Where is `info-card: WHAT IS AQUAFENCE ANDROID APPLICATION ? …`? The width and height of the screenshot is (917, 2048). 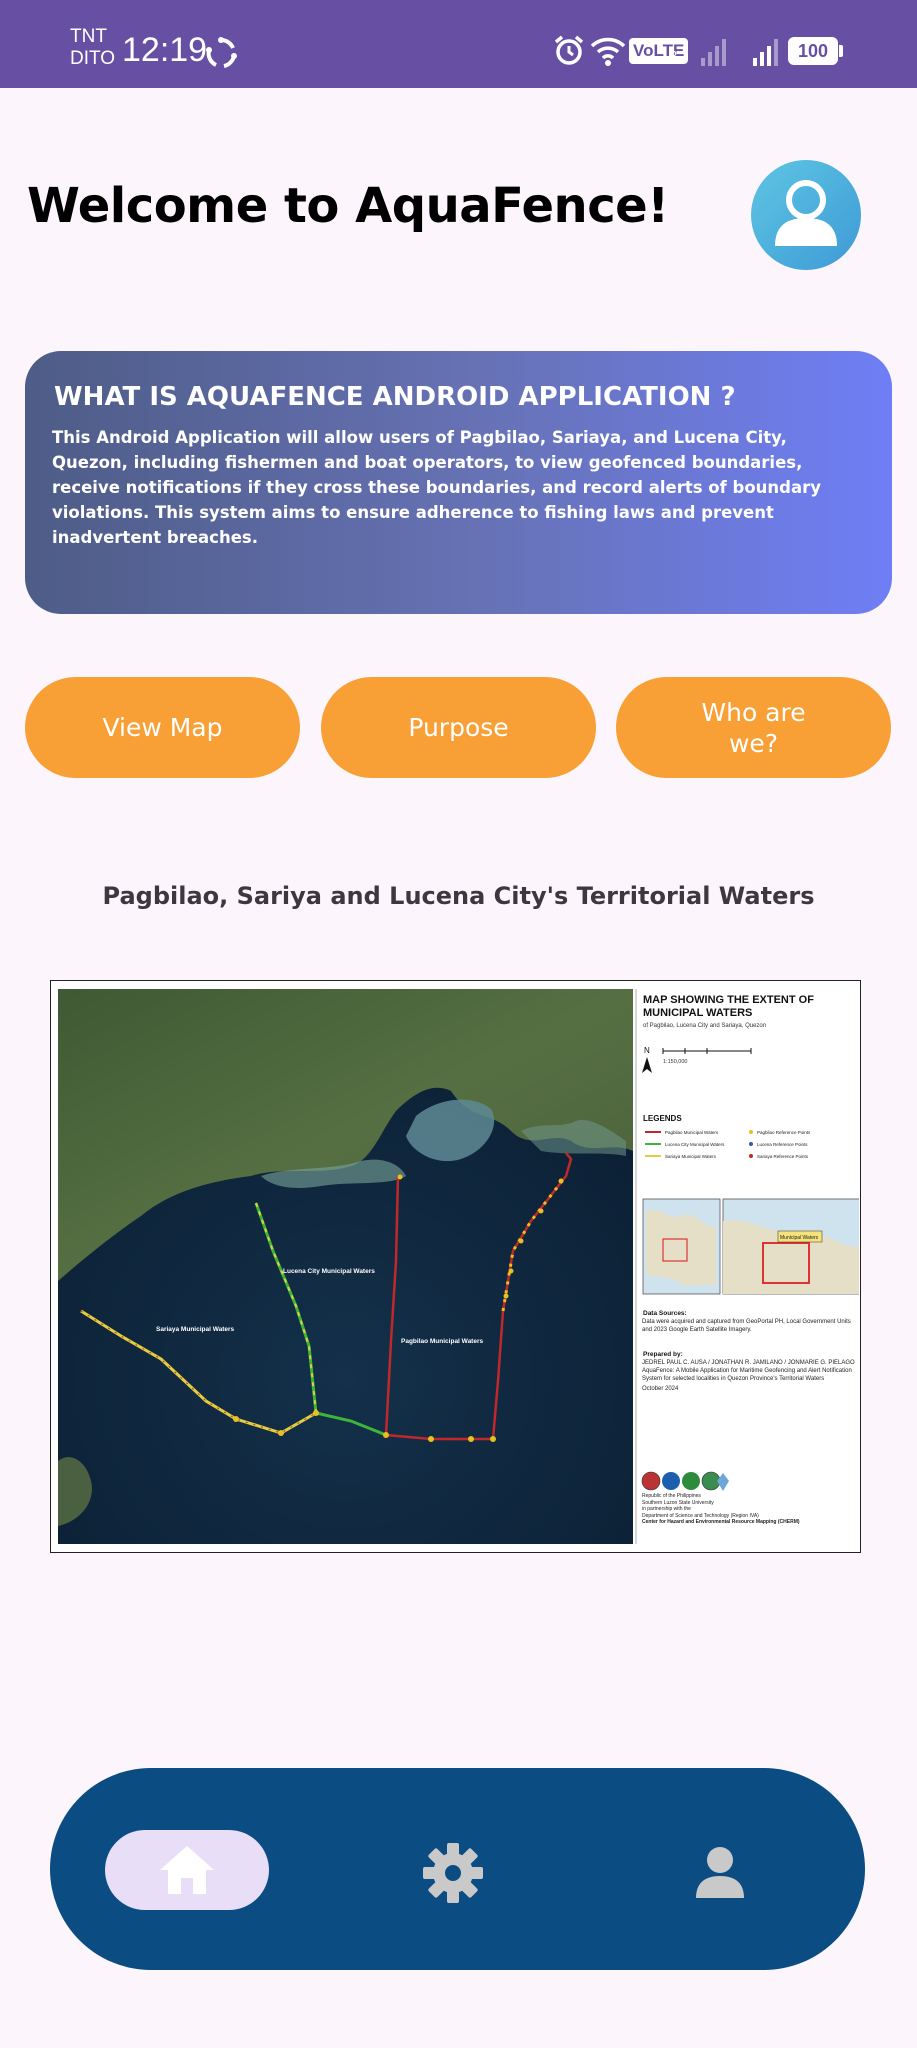 info-card: WHAT IS AQUAFENCE ANDROID APPLICATION ? … is located at coordinates (458, 482).